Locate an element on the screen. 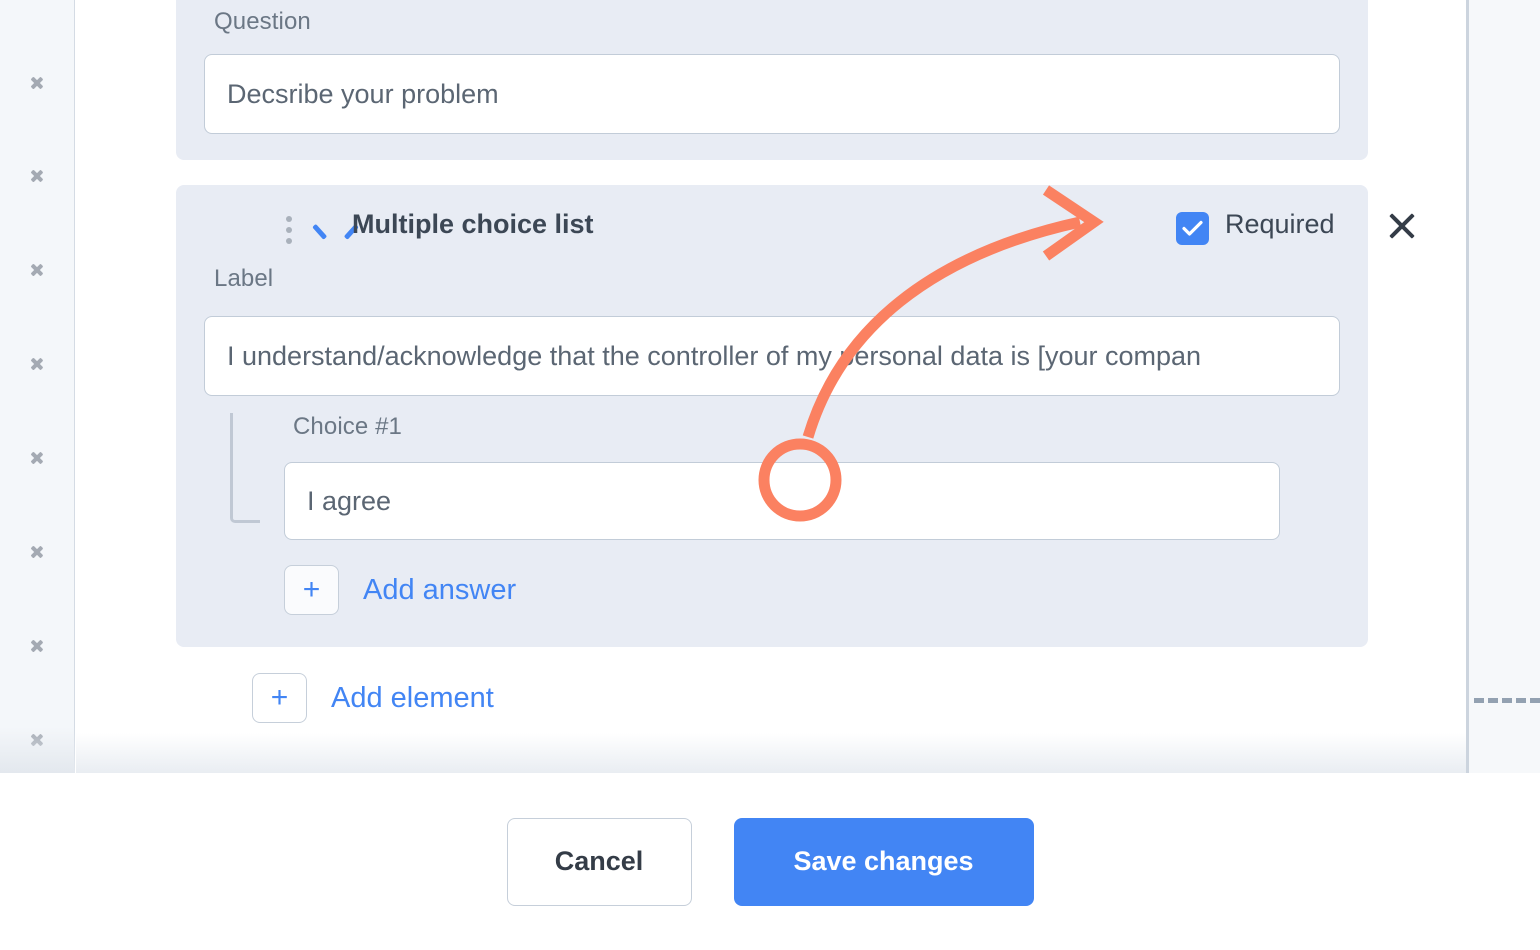  left-sidebar is located at coordinates (37, 386).